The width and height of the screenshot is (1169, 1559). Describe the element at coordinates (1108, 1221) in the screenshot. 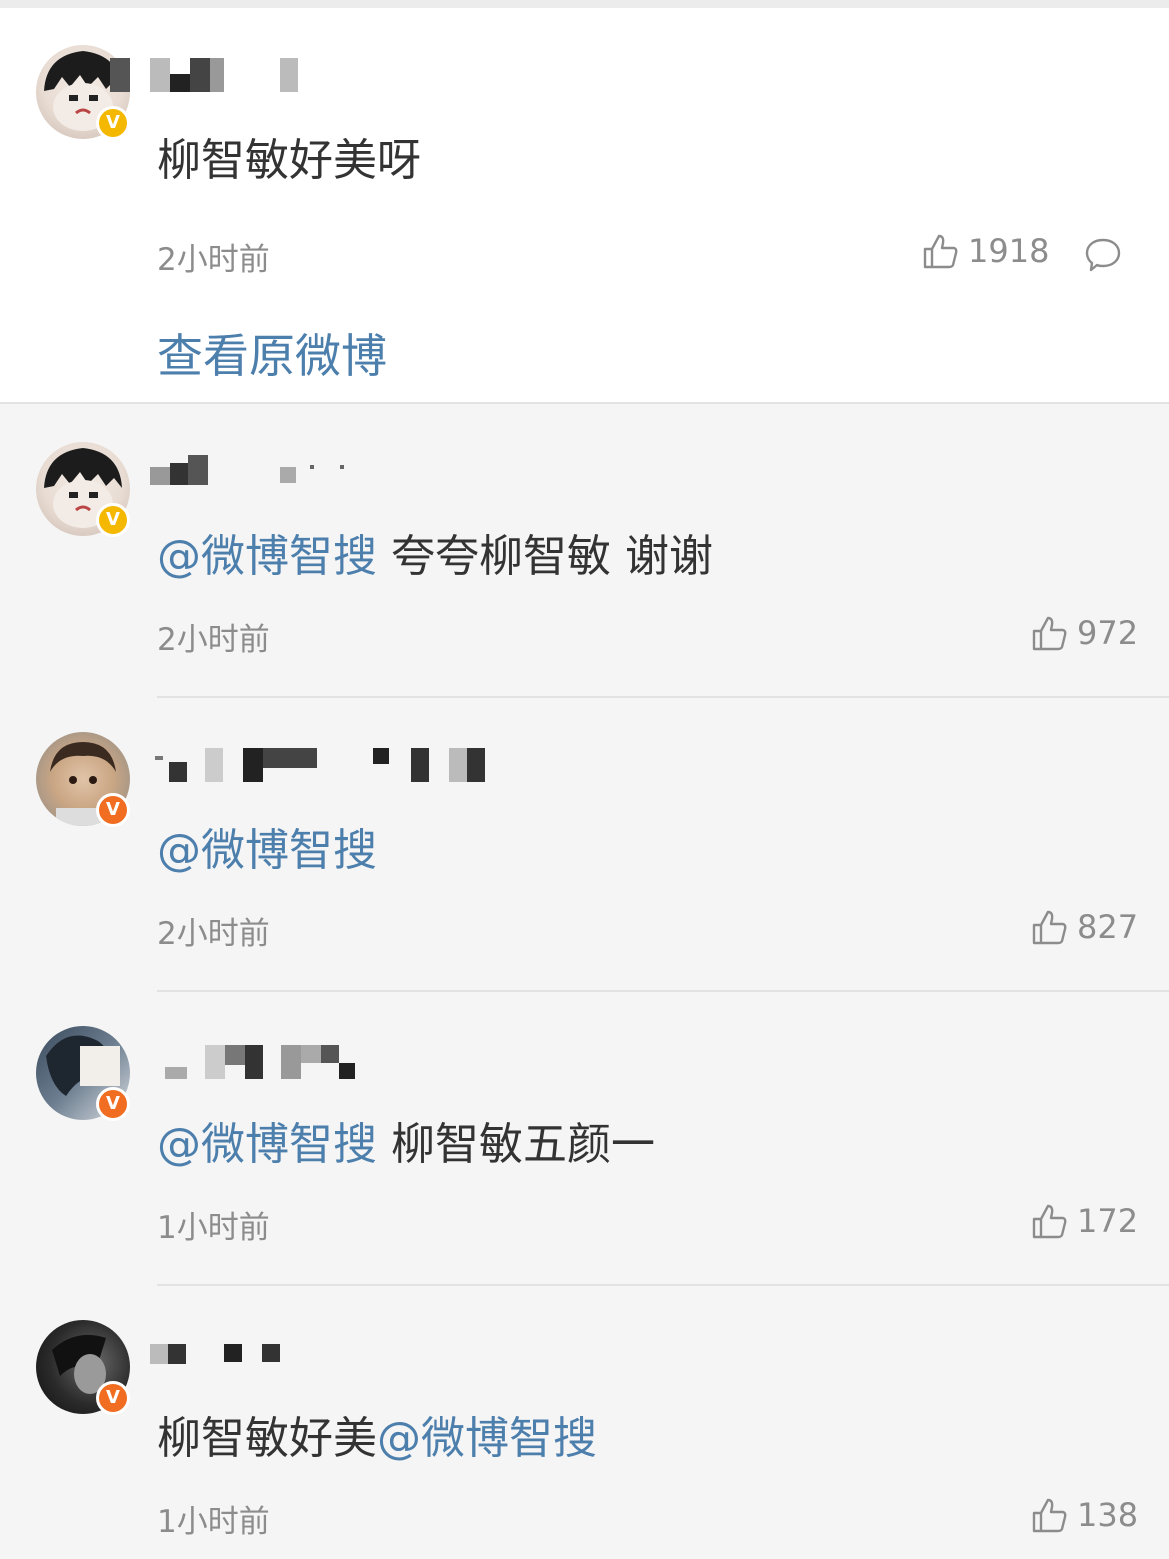

I see `like-count: 172` at that location.